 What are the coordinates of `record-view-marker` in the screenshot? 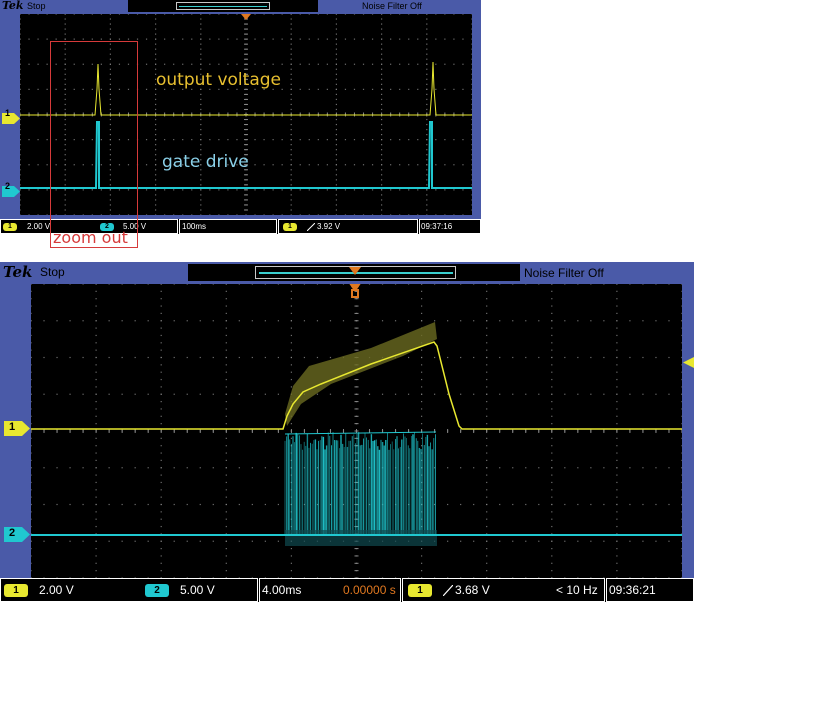 It's located at (223, 6).